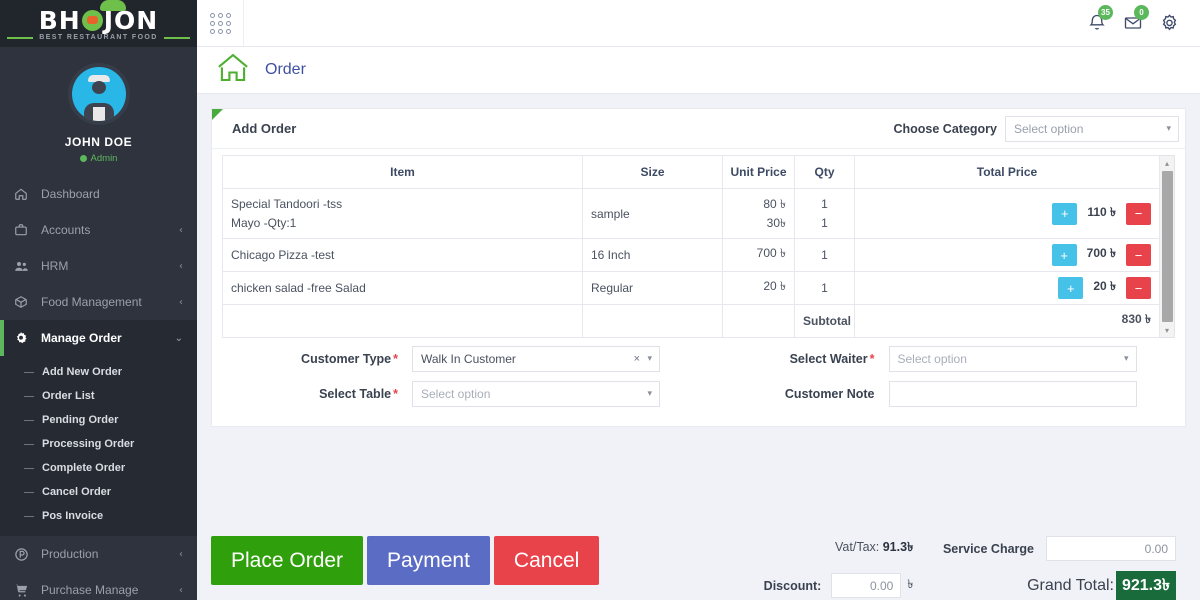 This screenshot has height=600, width=1200. I want to click on sidebar-item-dashboard: Dashboard, so click(98, 194).